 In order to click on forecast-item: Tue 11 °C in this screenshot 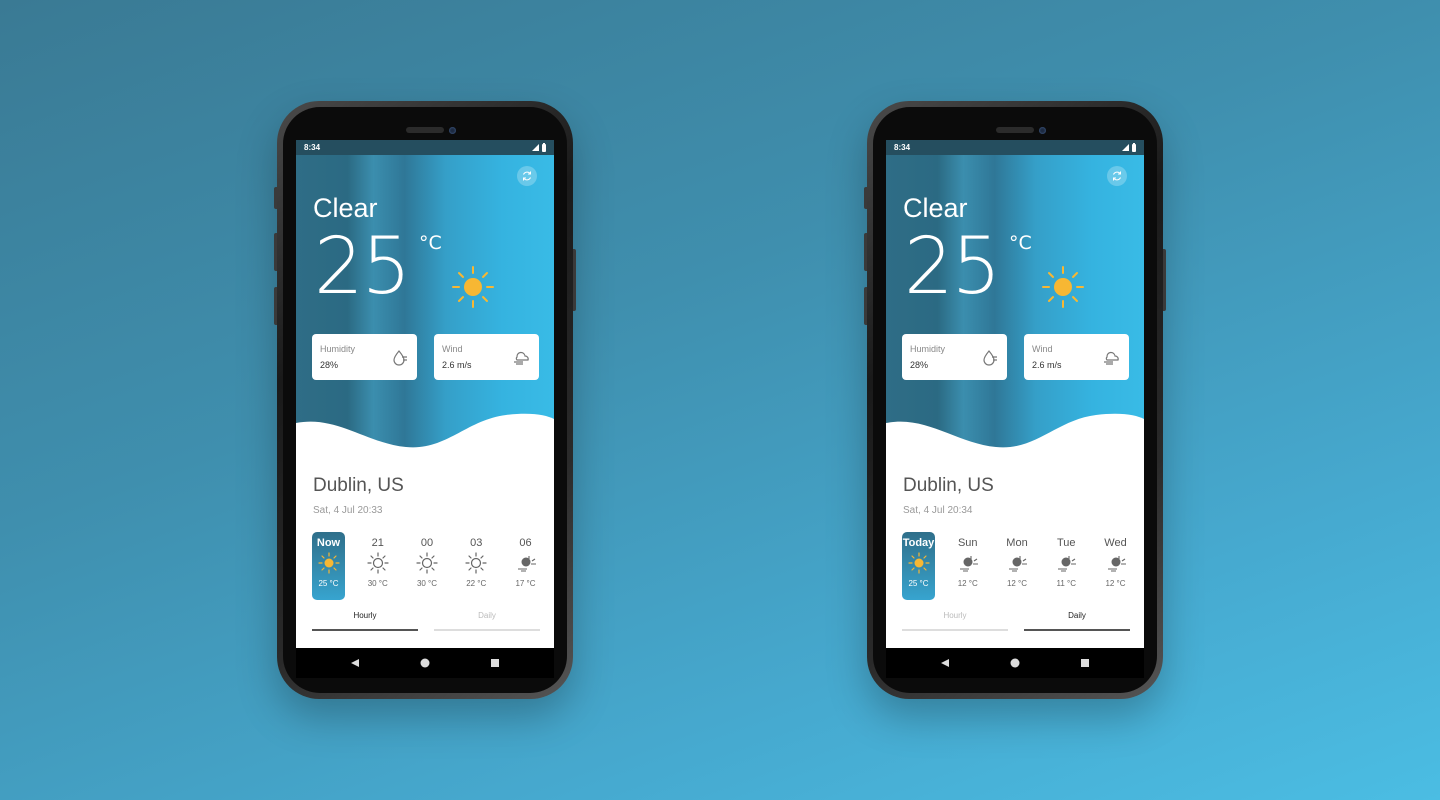, I will do `click(1066, 566)`.